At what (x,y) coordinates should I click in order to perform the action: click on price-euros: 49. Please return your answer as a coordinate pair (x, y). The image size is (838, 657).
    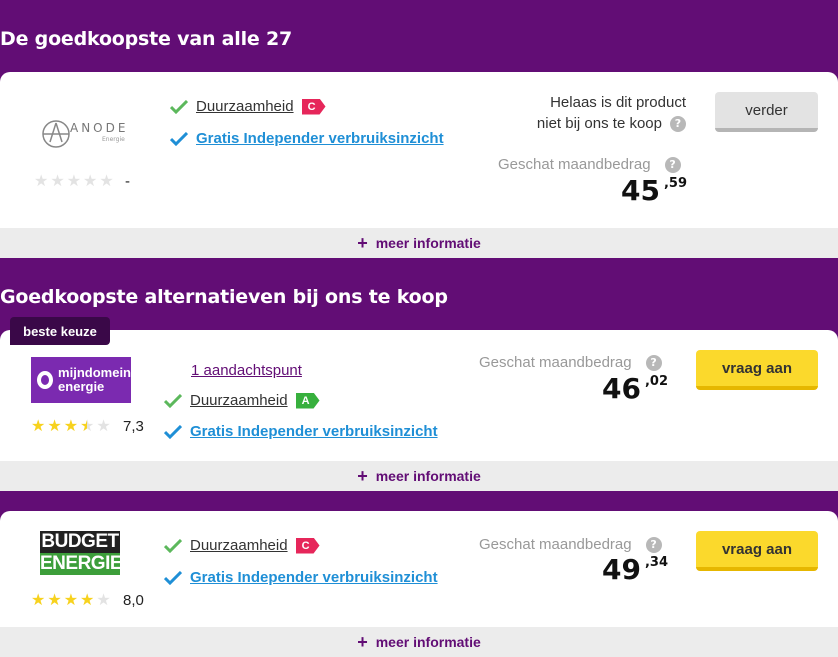
    Looking at the image, I should click on (621, 569).